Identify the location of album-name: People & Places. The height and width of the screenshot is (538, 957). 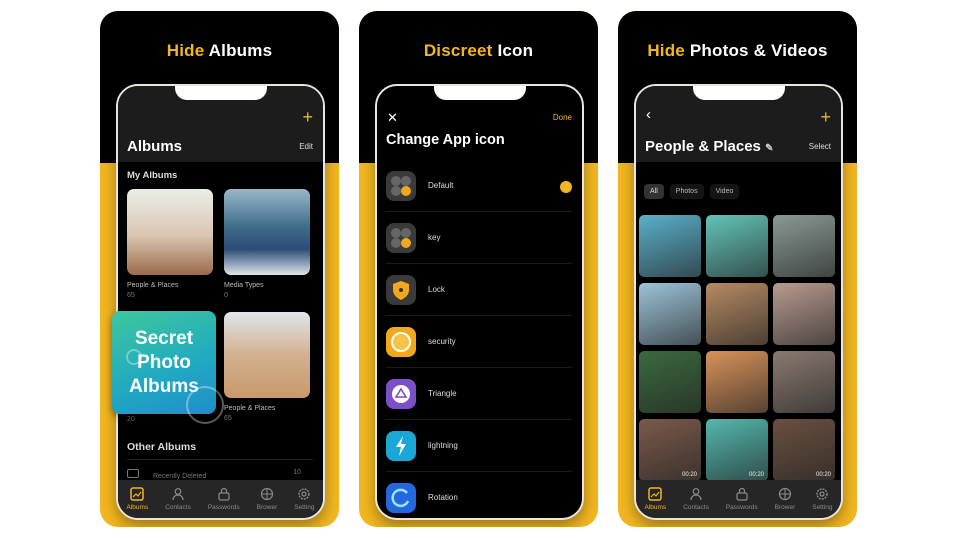
(250, 408).